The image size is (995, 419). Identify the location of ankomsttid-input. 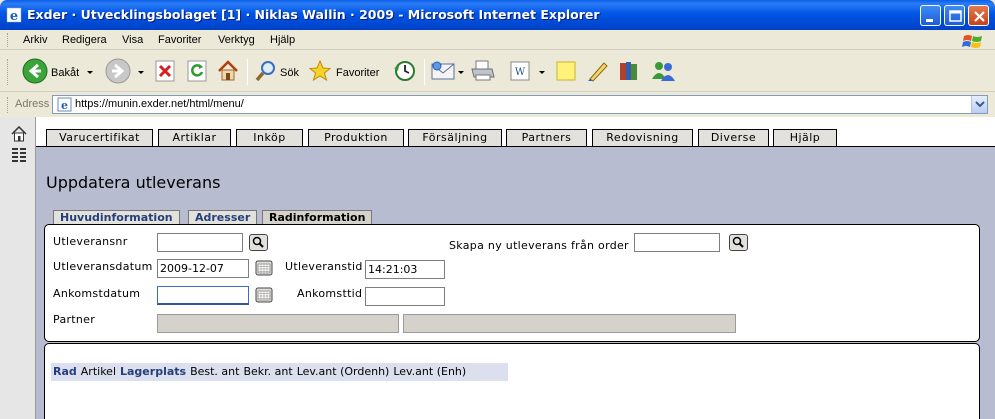
(405, 296).